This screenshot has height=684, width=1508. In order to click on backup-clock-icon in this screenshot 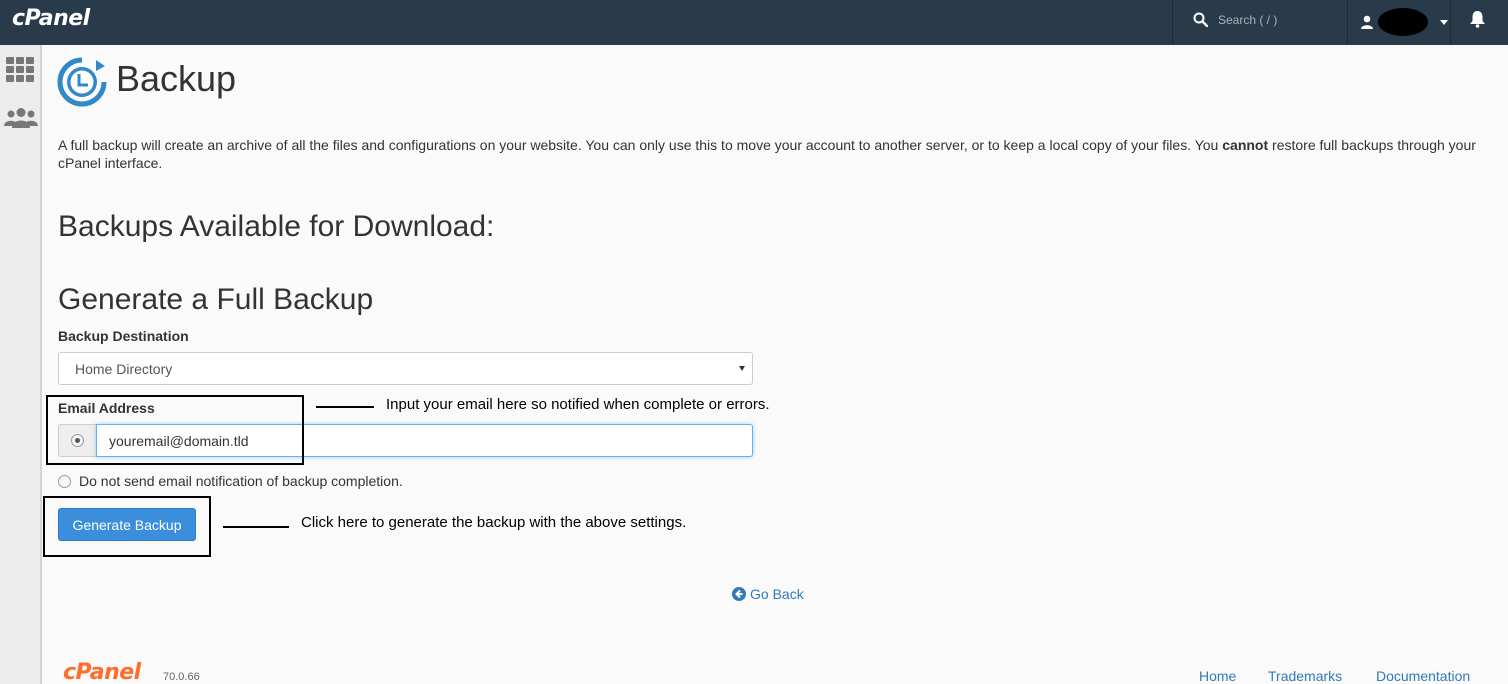, I will do `click(82, 82)`.